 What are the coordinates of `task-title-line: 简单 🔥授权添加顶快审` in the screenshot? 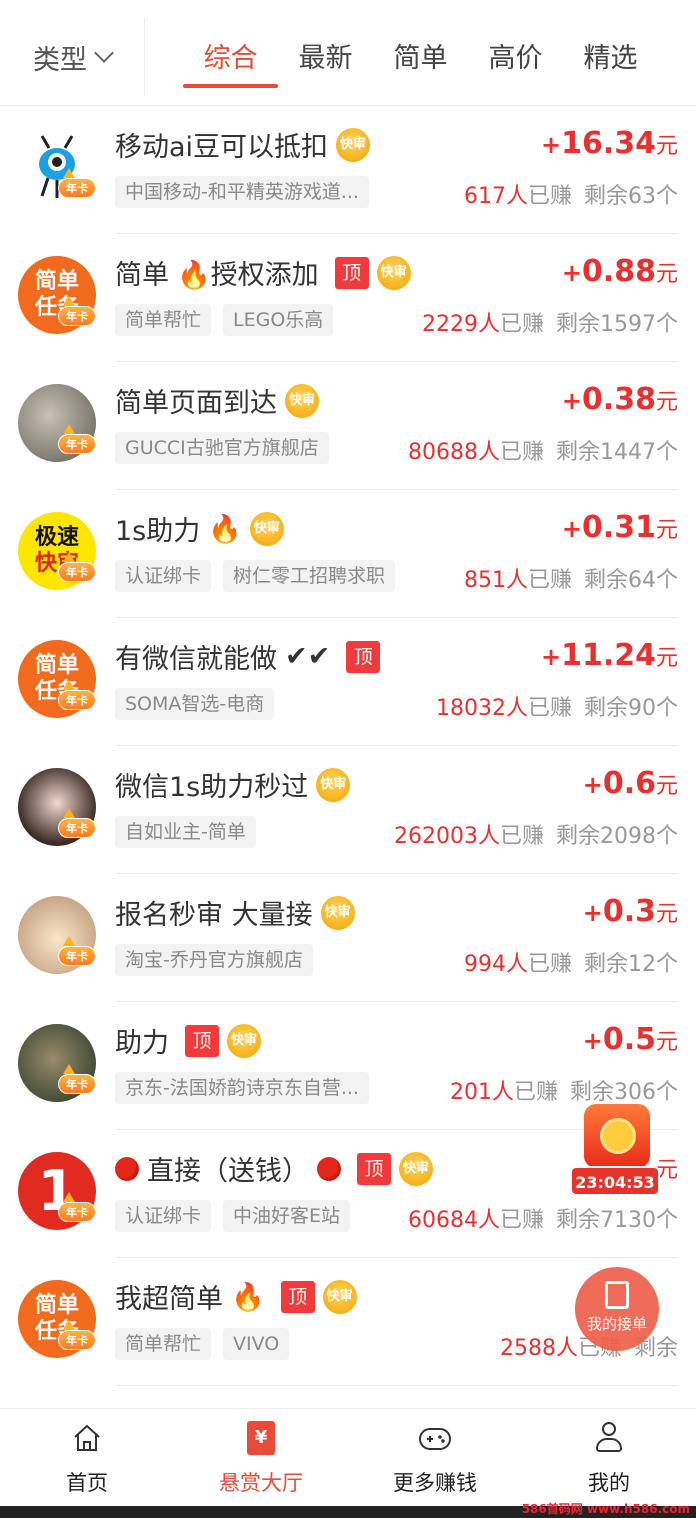 It's located at (263, 272).